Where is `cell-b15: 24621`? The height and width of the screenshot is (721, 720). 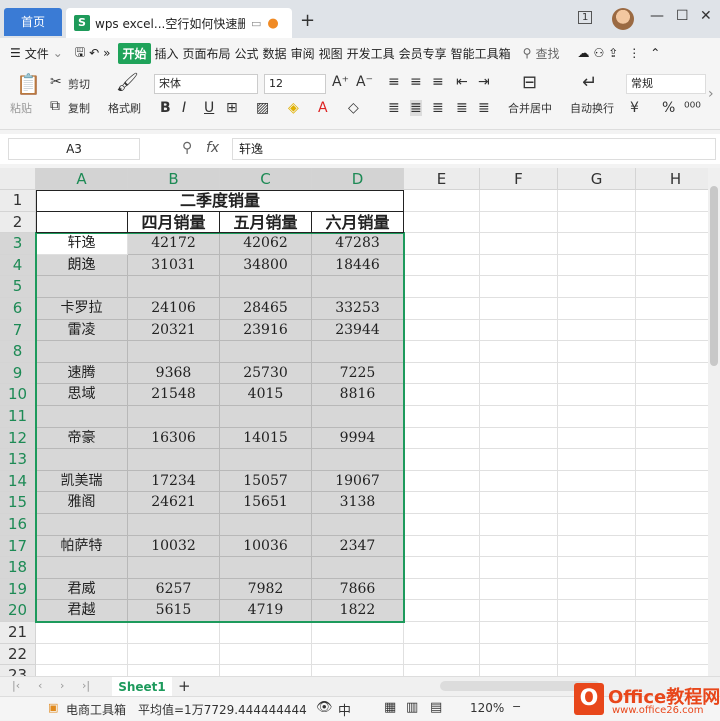
cell-b15: 24621 is located at coordinates (174, 503).